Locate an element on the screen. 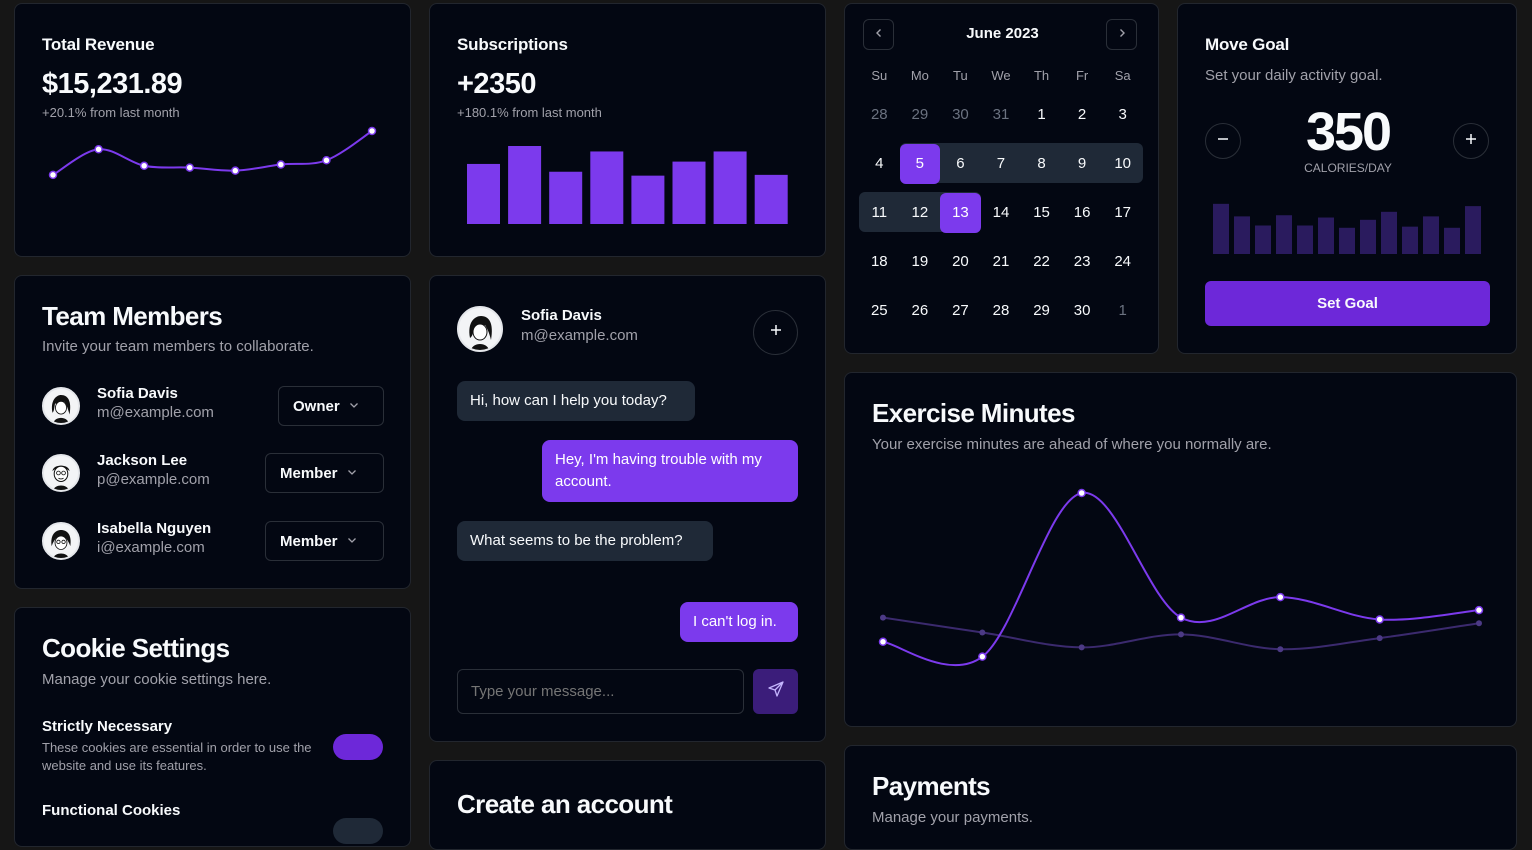 The height and width of the screenshot is (850, 1532). member-name: Isabella Nguyen is located at coordinates (154, 528).